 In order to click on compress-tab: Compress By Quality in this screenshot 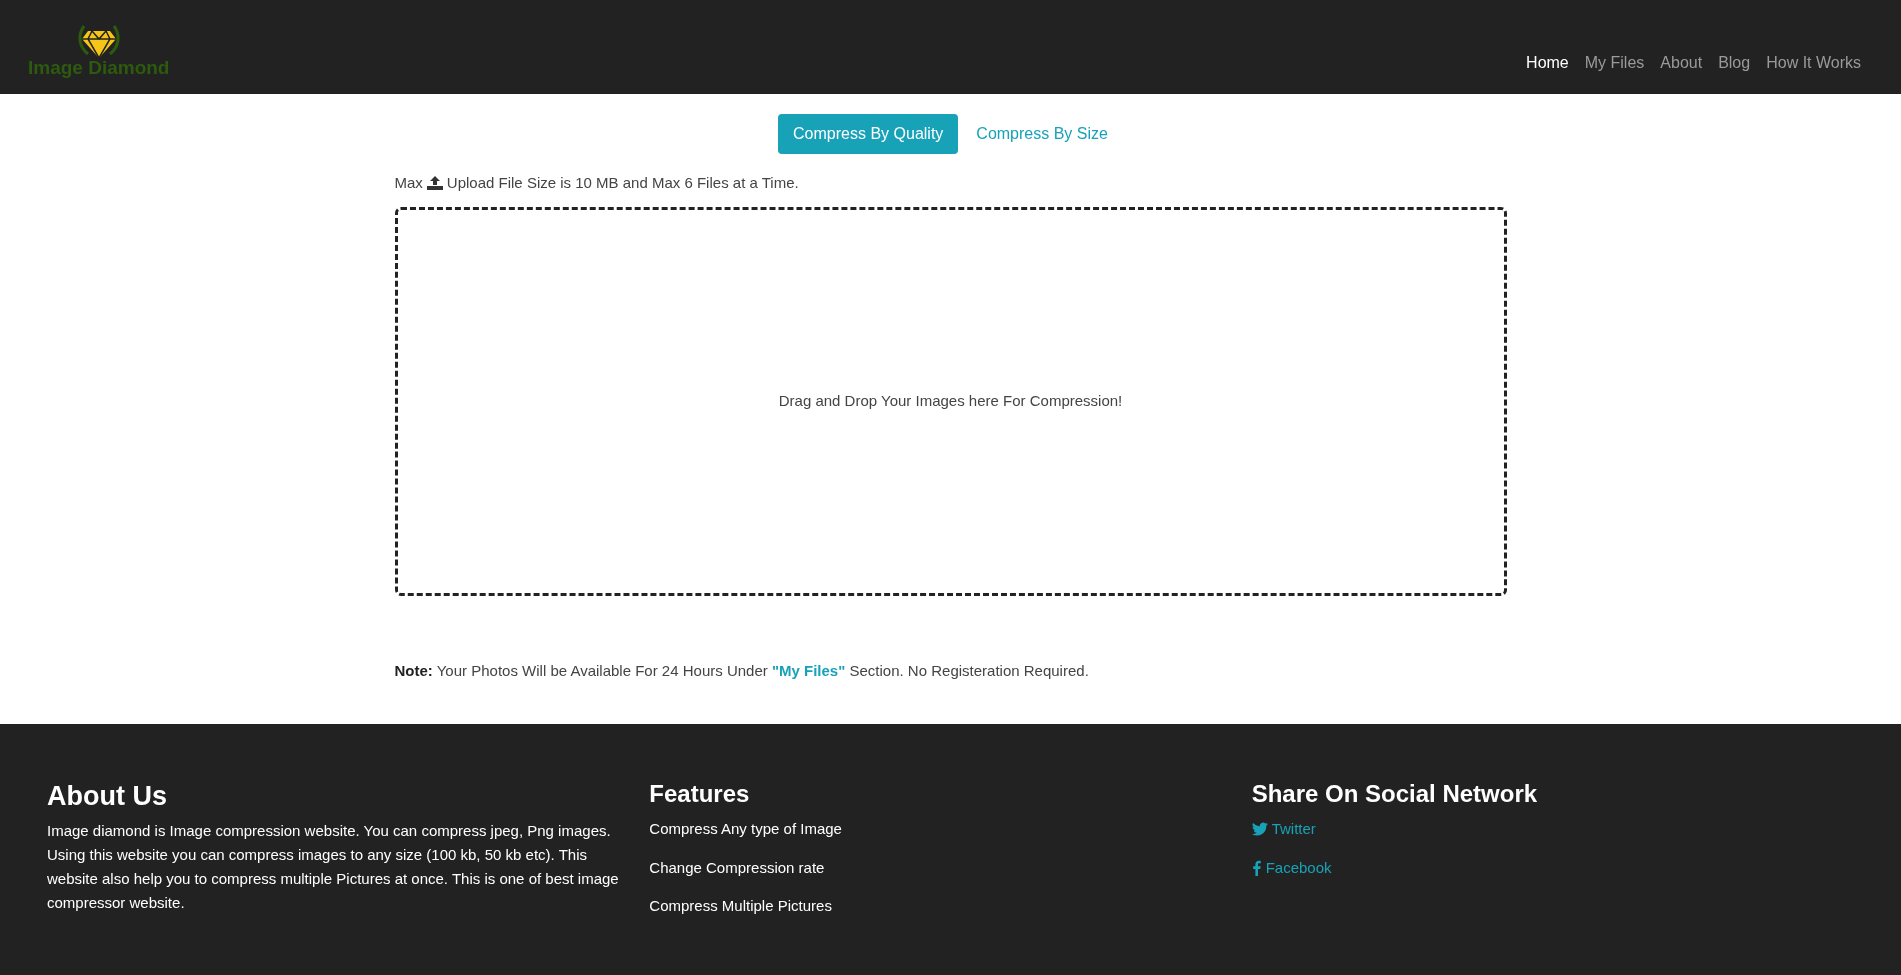, I will do `click(868, 134)`.